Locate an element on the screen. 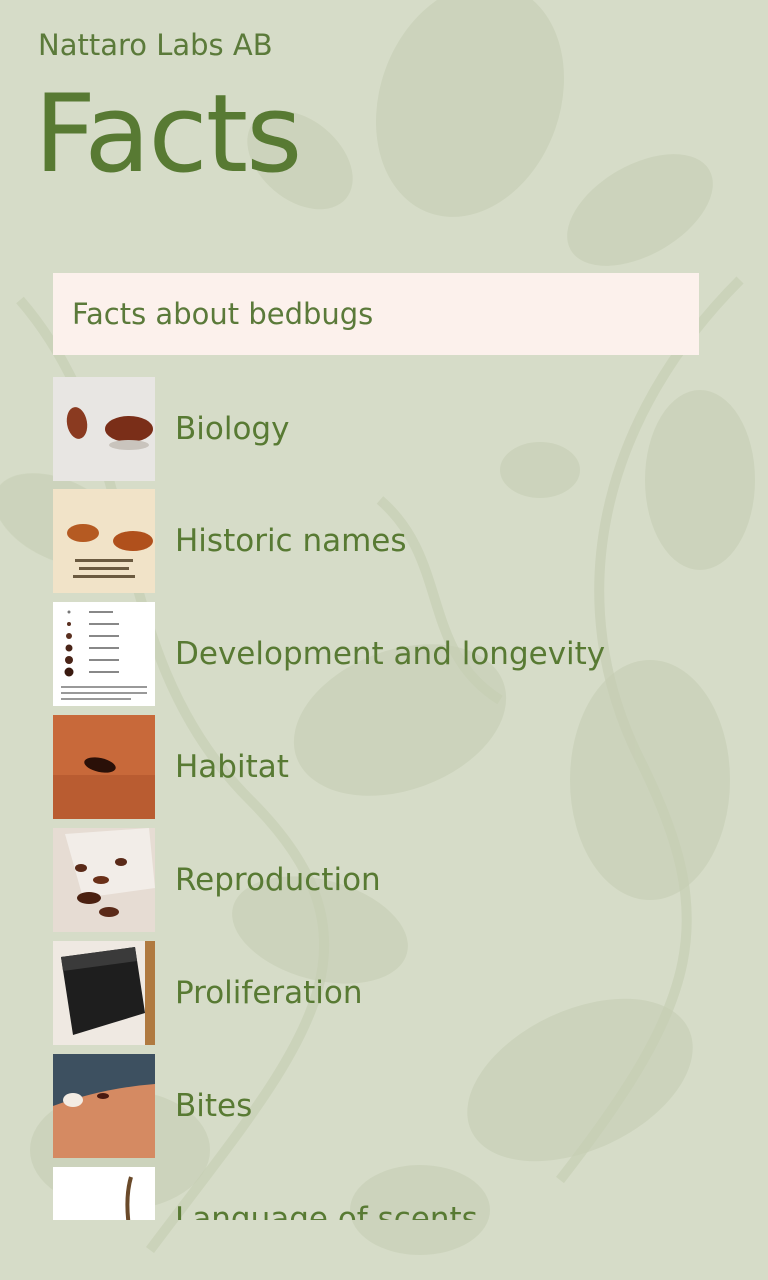 The height and width of the screenshot is (1280, 768). list-item-development-and-longevity: Development and longevity is located at coordinates (403, 654).